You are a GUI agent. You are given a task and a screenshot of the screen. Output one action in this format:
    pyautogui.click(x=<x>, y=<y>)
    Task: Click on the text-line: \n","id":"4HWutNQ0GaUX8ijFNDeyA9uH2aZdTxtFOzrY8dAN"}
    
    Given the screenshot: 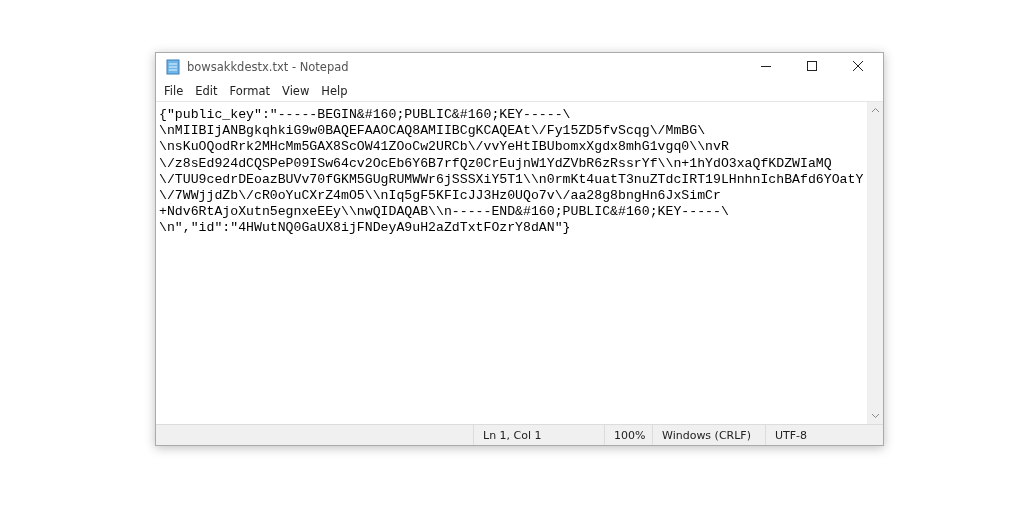 What is the action you would take?
    pyautogui.click(x=365, y=228)
    